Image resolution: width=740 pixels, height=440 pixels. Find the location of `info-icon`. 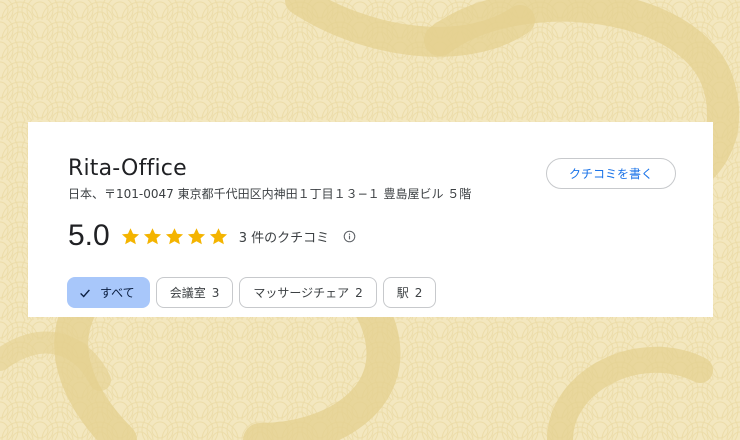

info-icon is located at coordinates (349, 236).